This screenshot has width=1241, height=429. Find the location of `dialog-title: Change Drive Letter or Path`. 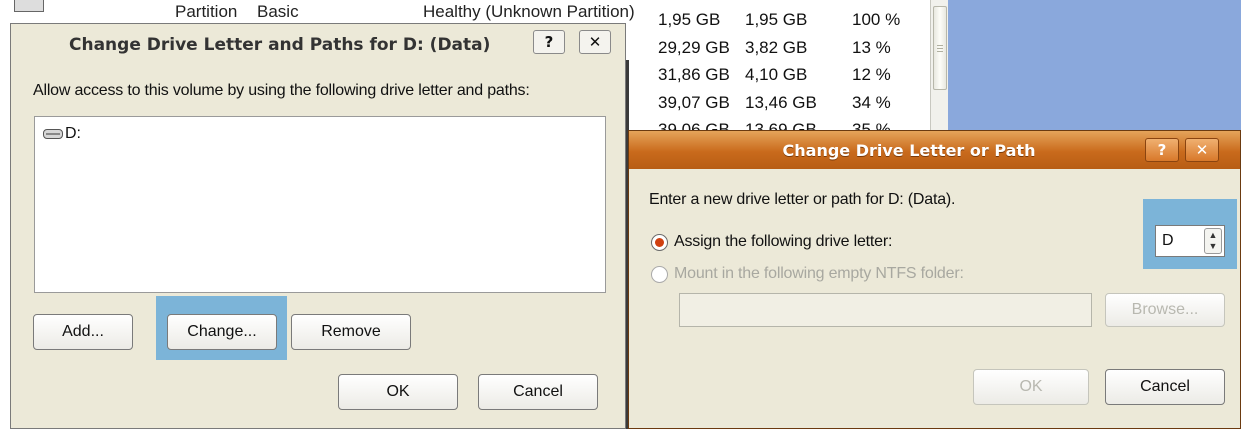

dialog-title: Change Drive Letter or Path is located at coordinates (909, 150).